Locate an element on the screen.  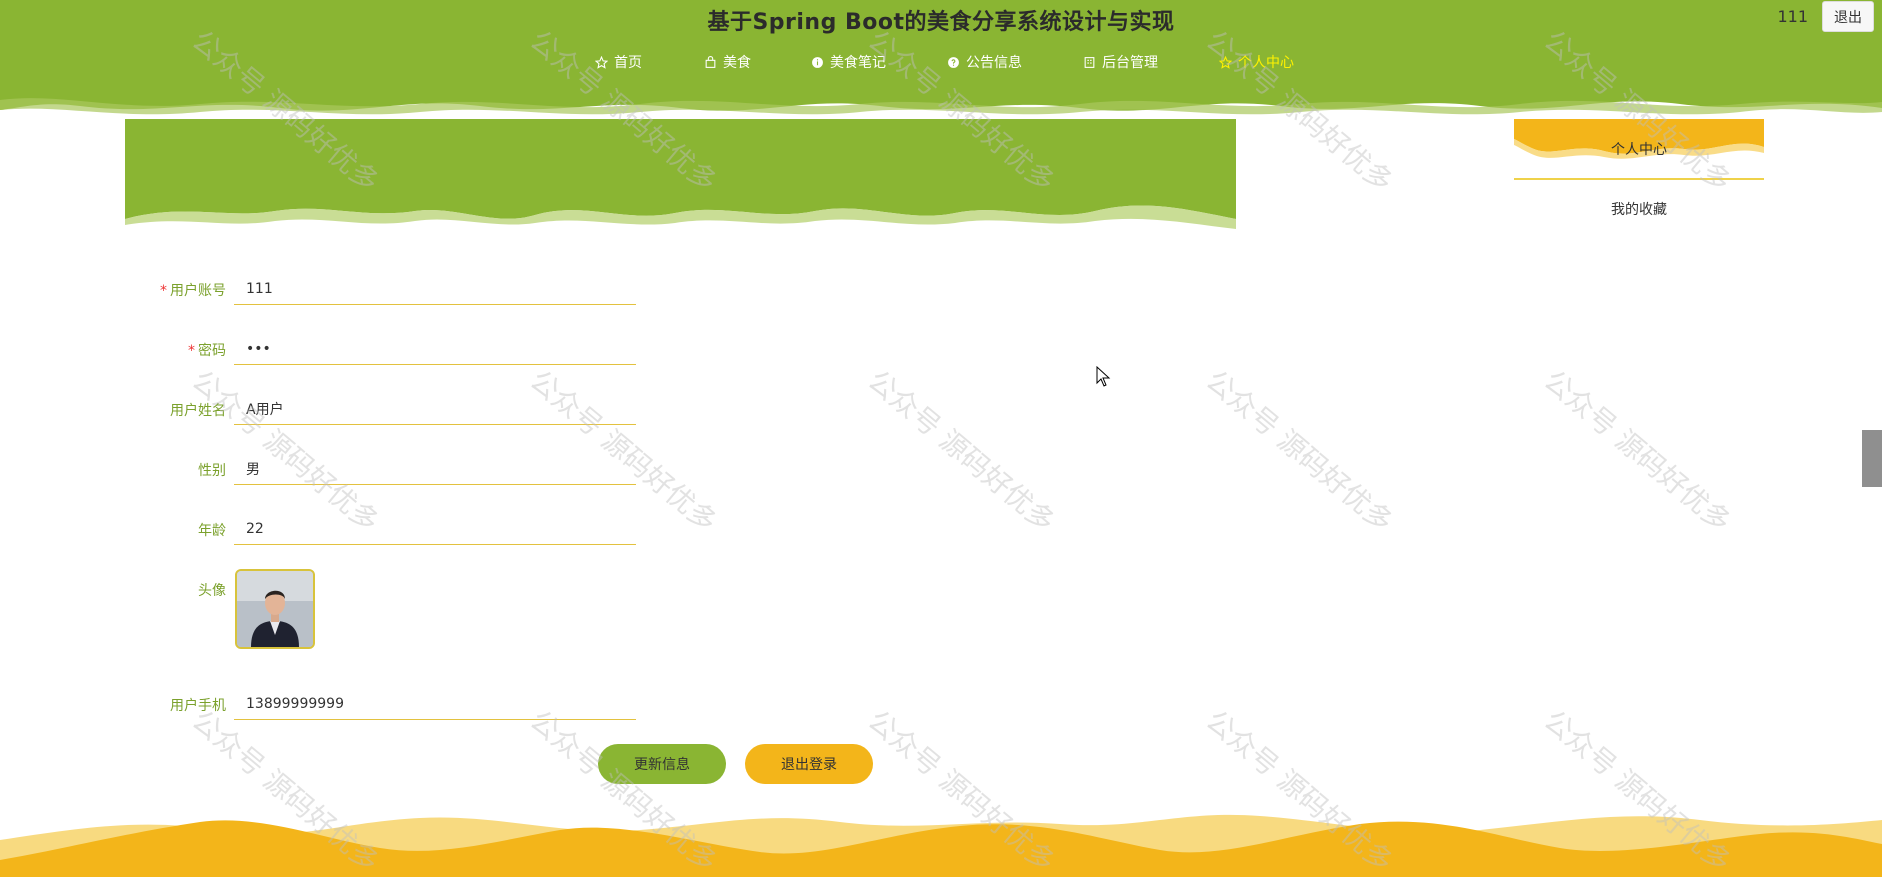
nav-item-label: 公告信息 is located at coordinates (994, 63).